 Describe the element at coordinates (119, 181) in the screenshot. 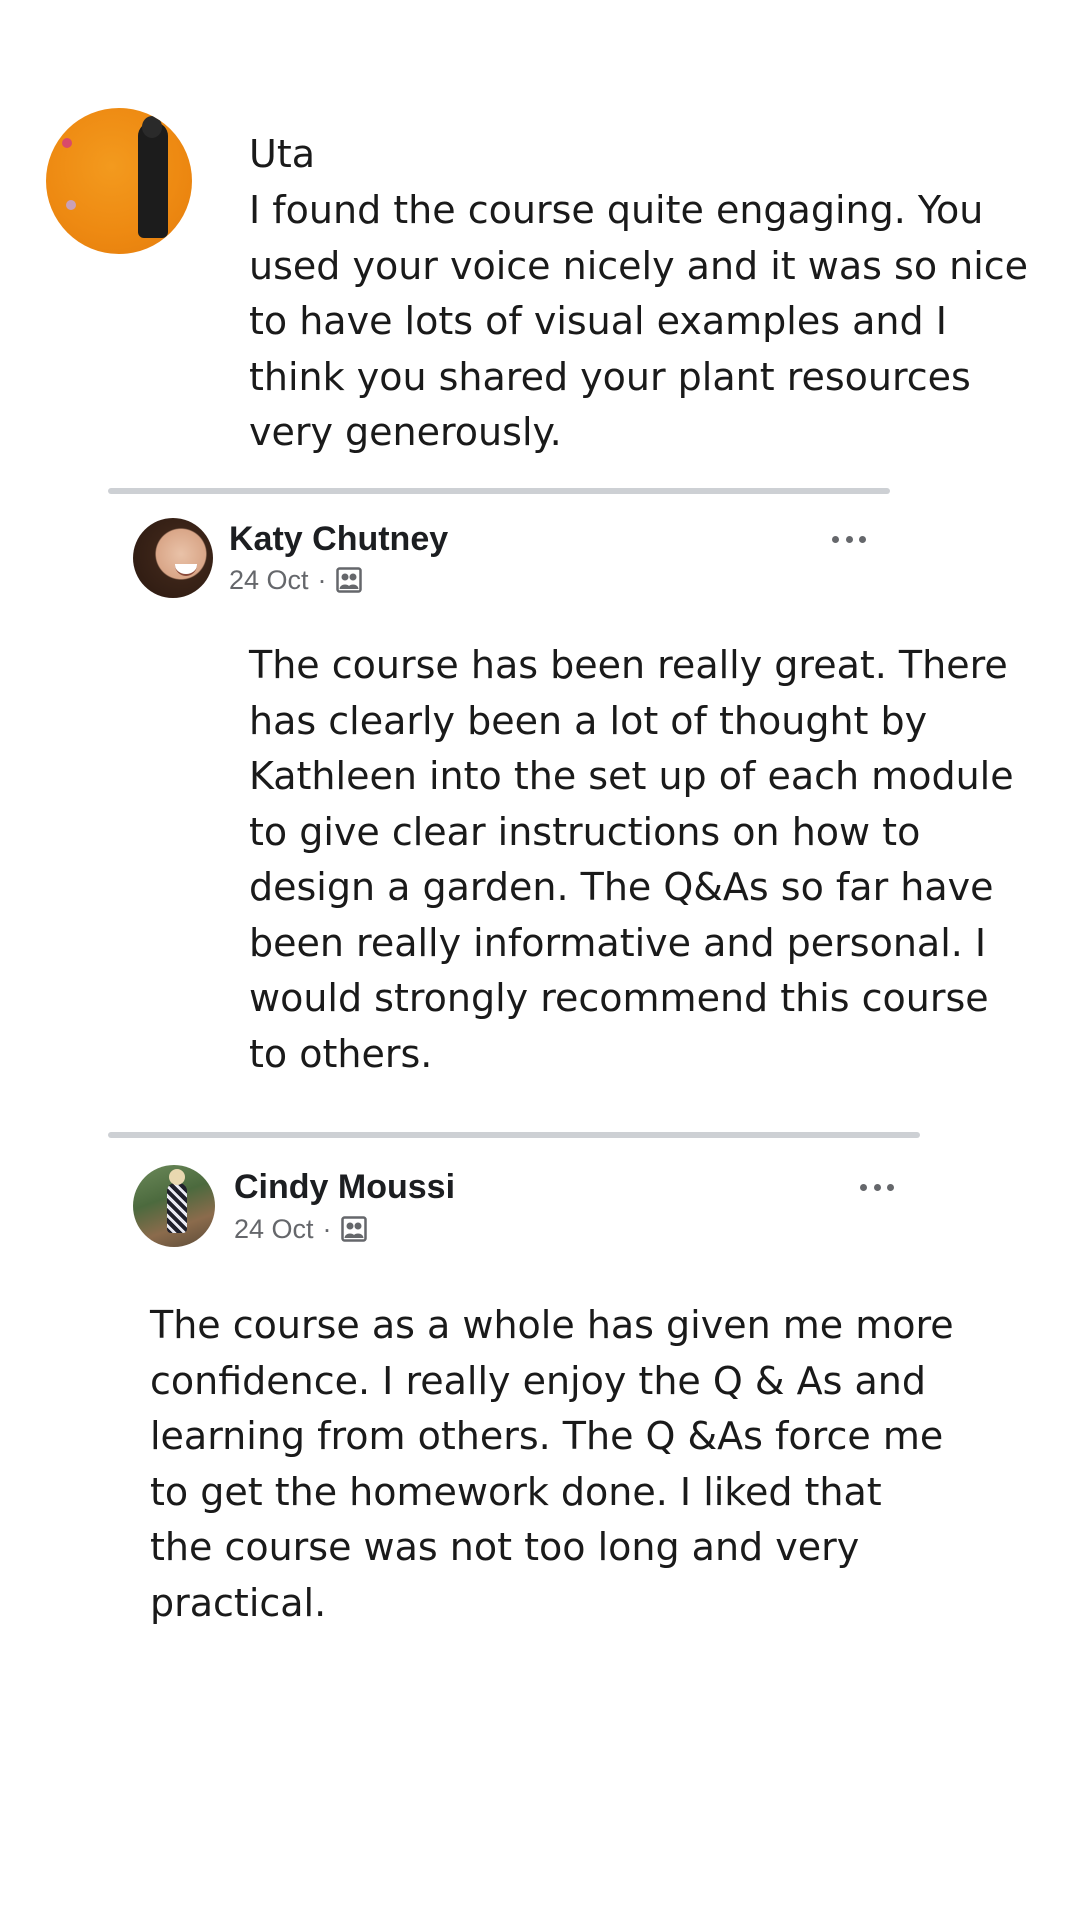

I see `avatar-uta` at that location.